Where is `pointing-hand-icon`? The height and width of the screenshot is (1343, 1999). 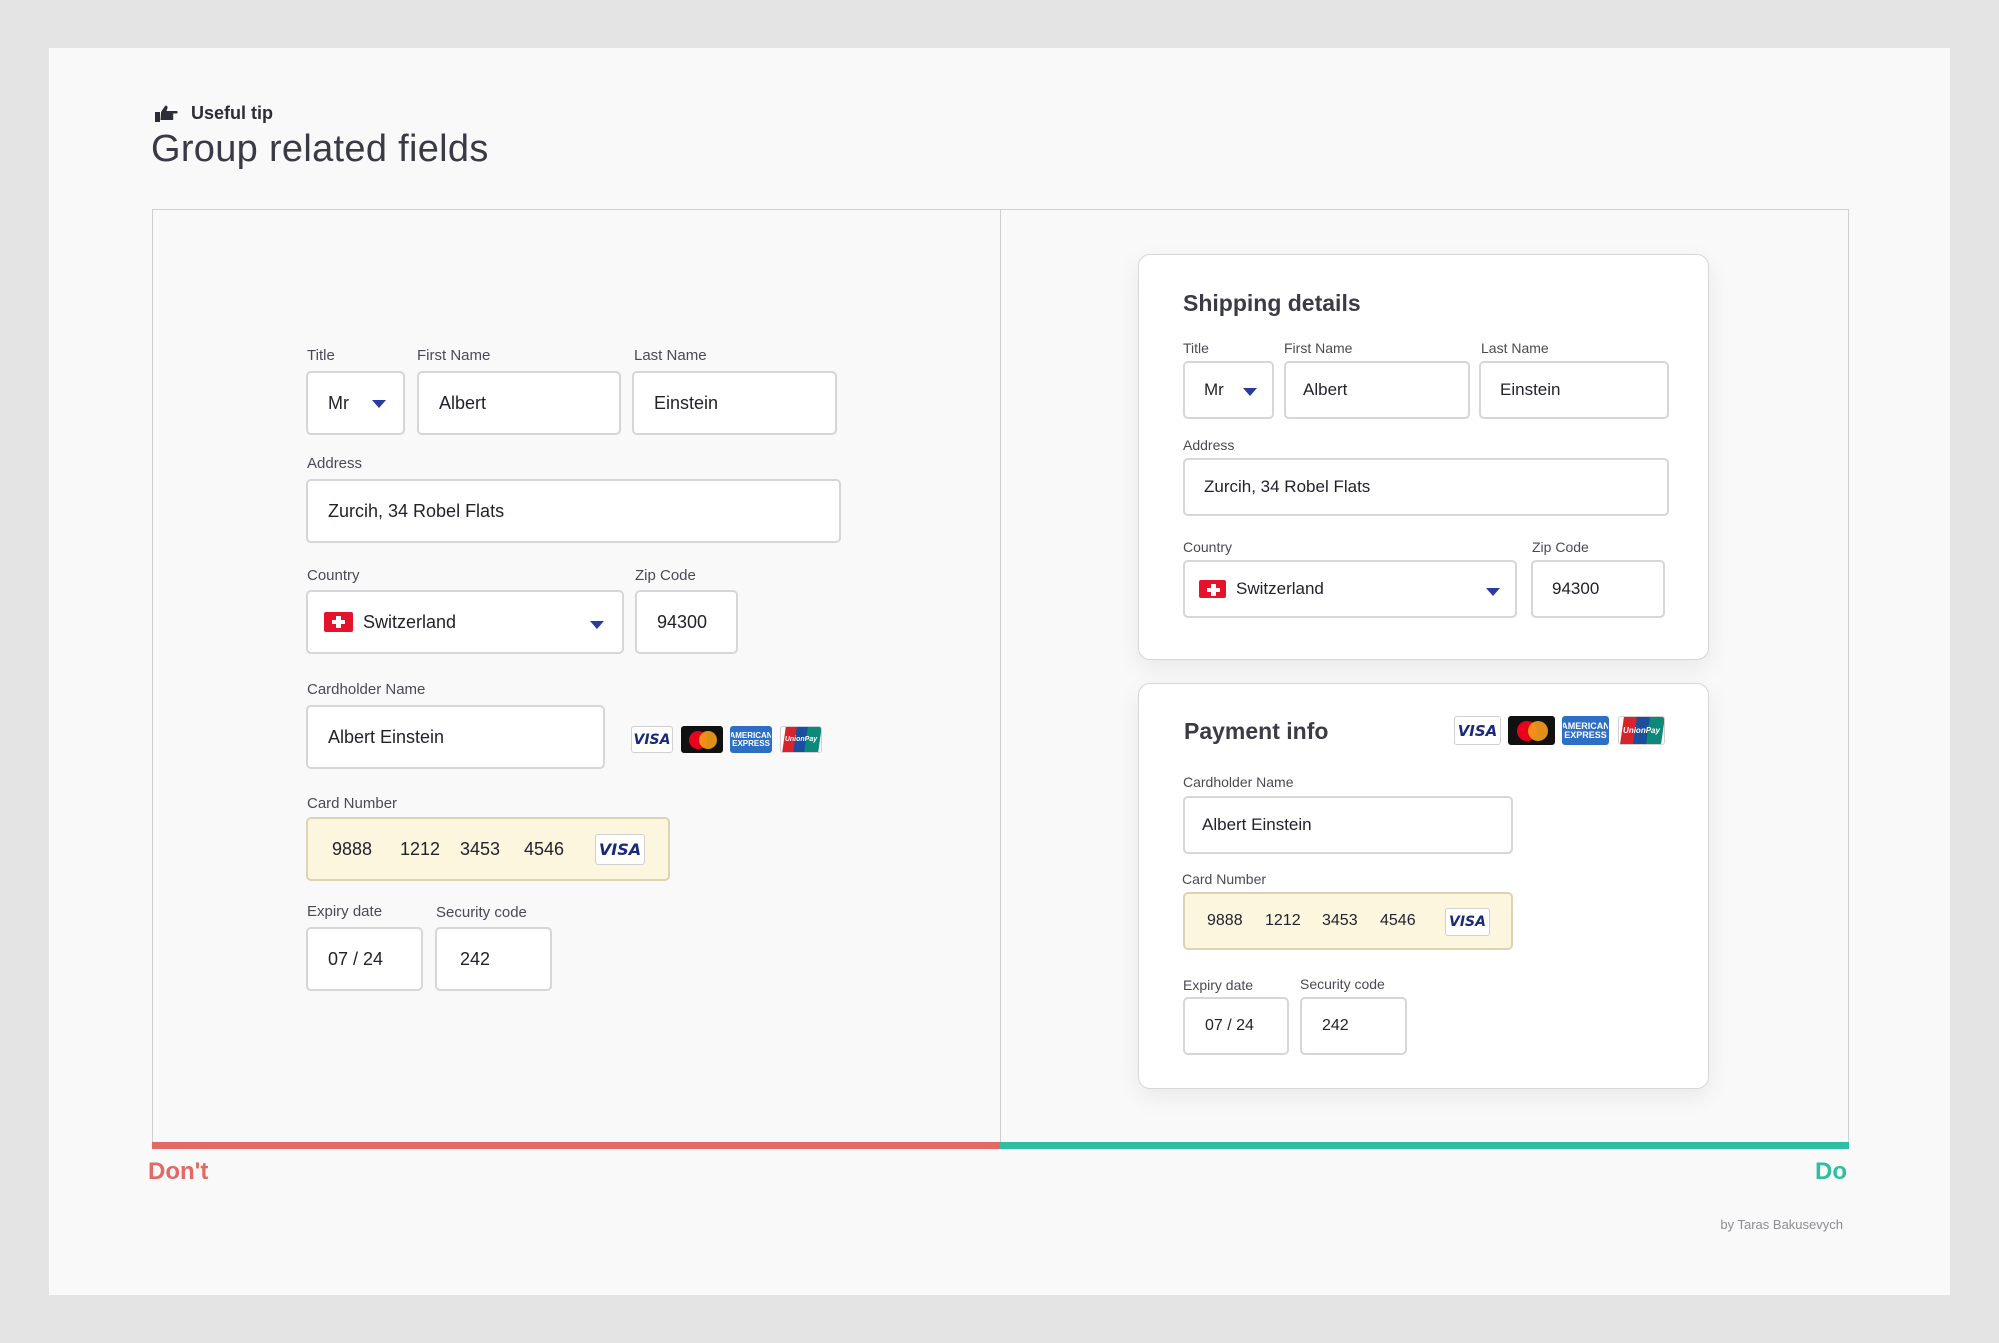
pointing-hand-icon is located at coordinates (166, 113).